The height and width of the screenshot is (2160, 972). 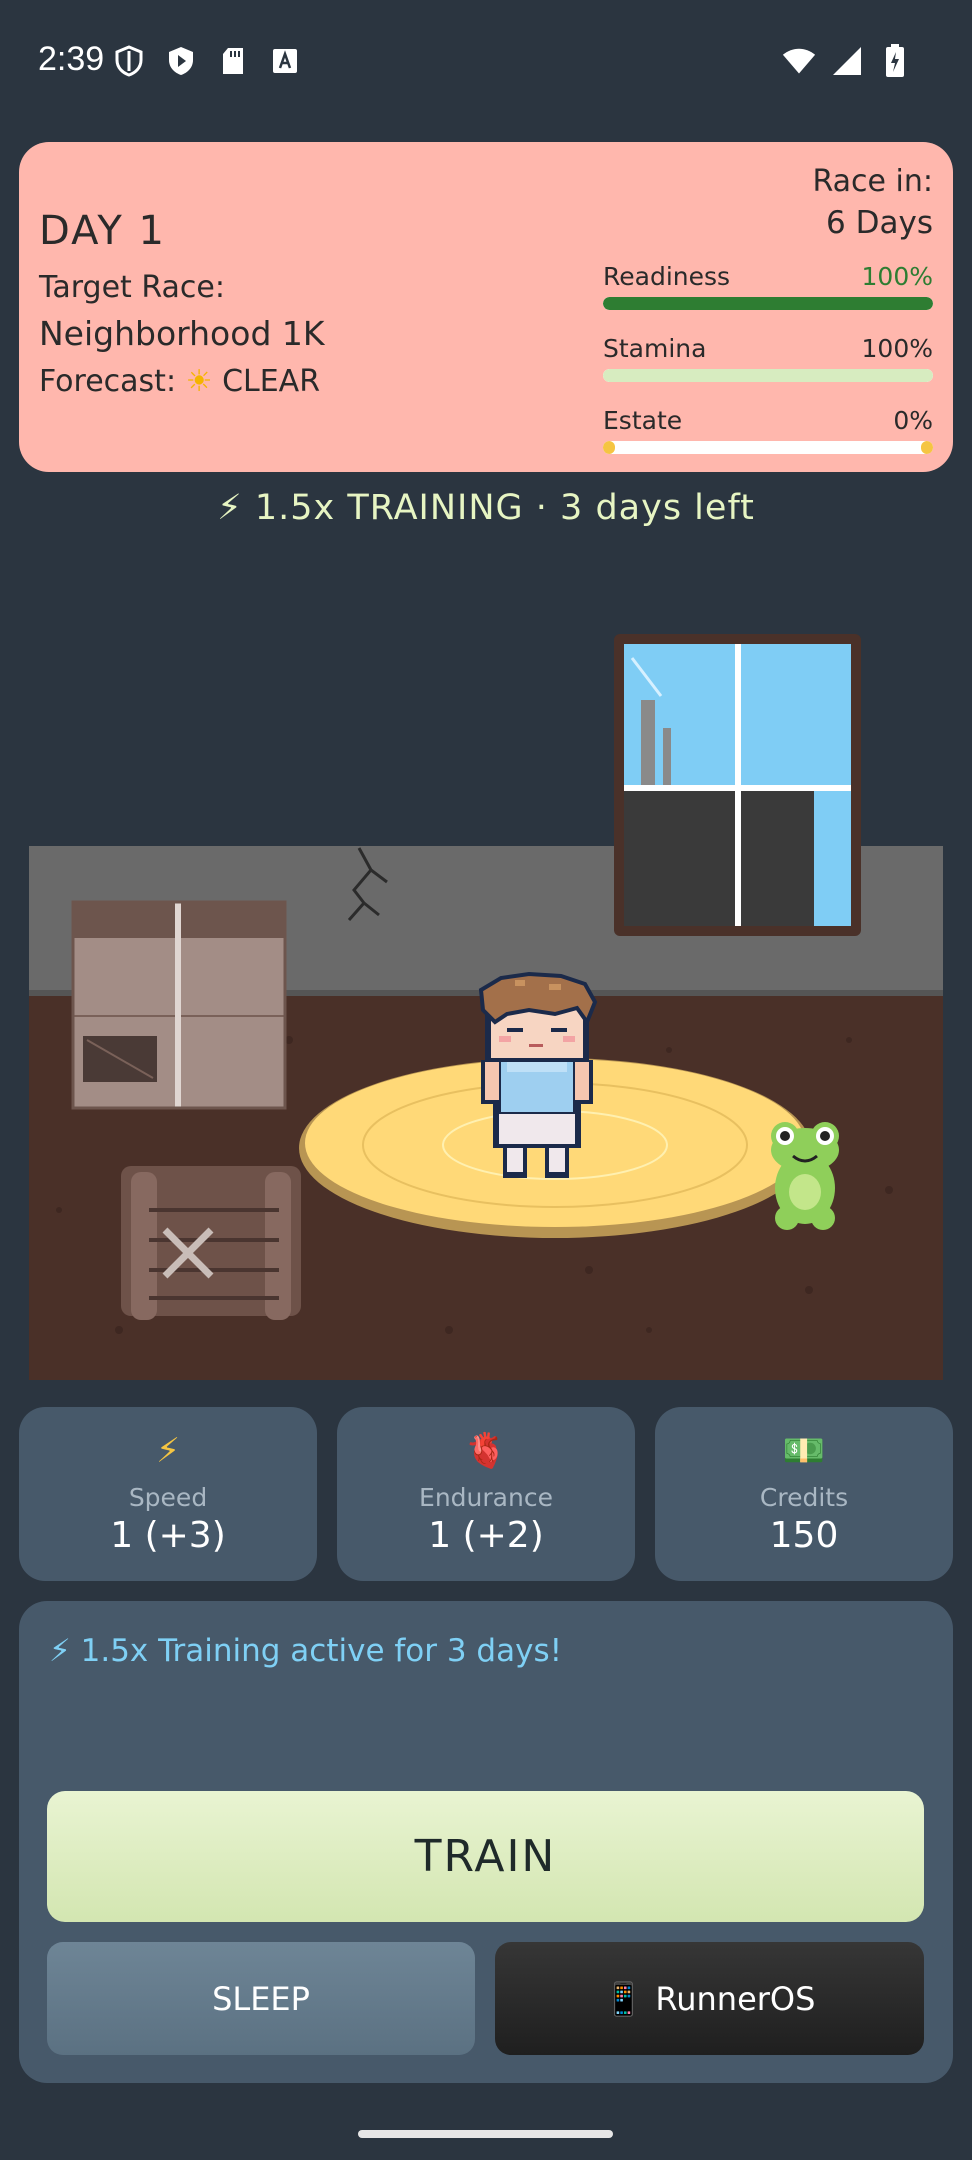 I want to click on readiness-bar-fill, so click(x=768, y=303).